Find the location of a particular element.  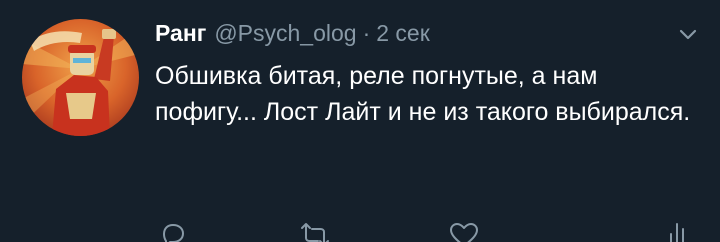

author-handle: @Psych_olog is located at coordinates (285, 33).